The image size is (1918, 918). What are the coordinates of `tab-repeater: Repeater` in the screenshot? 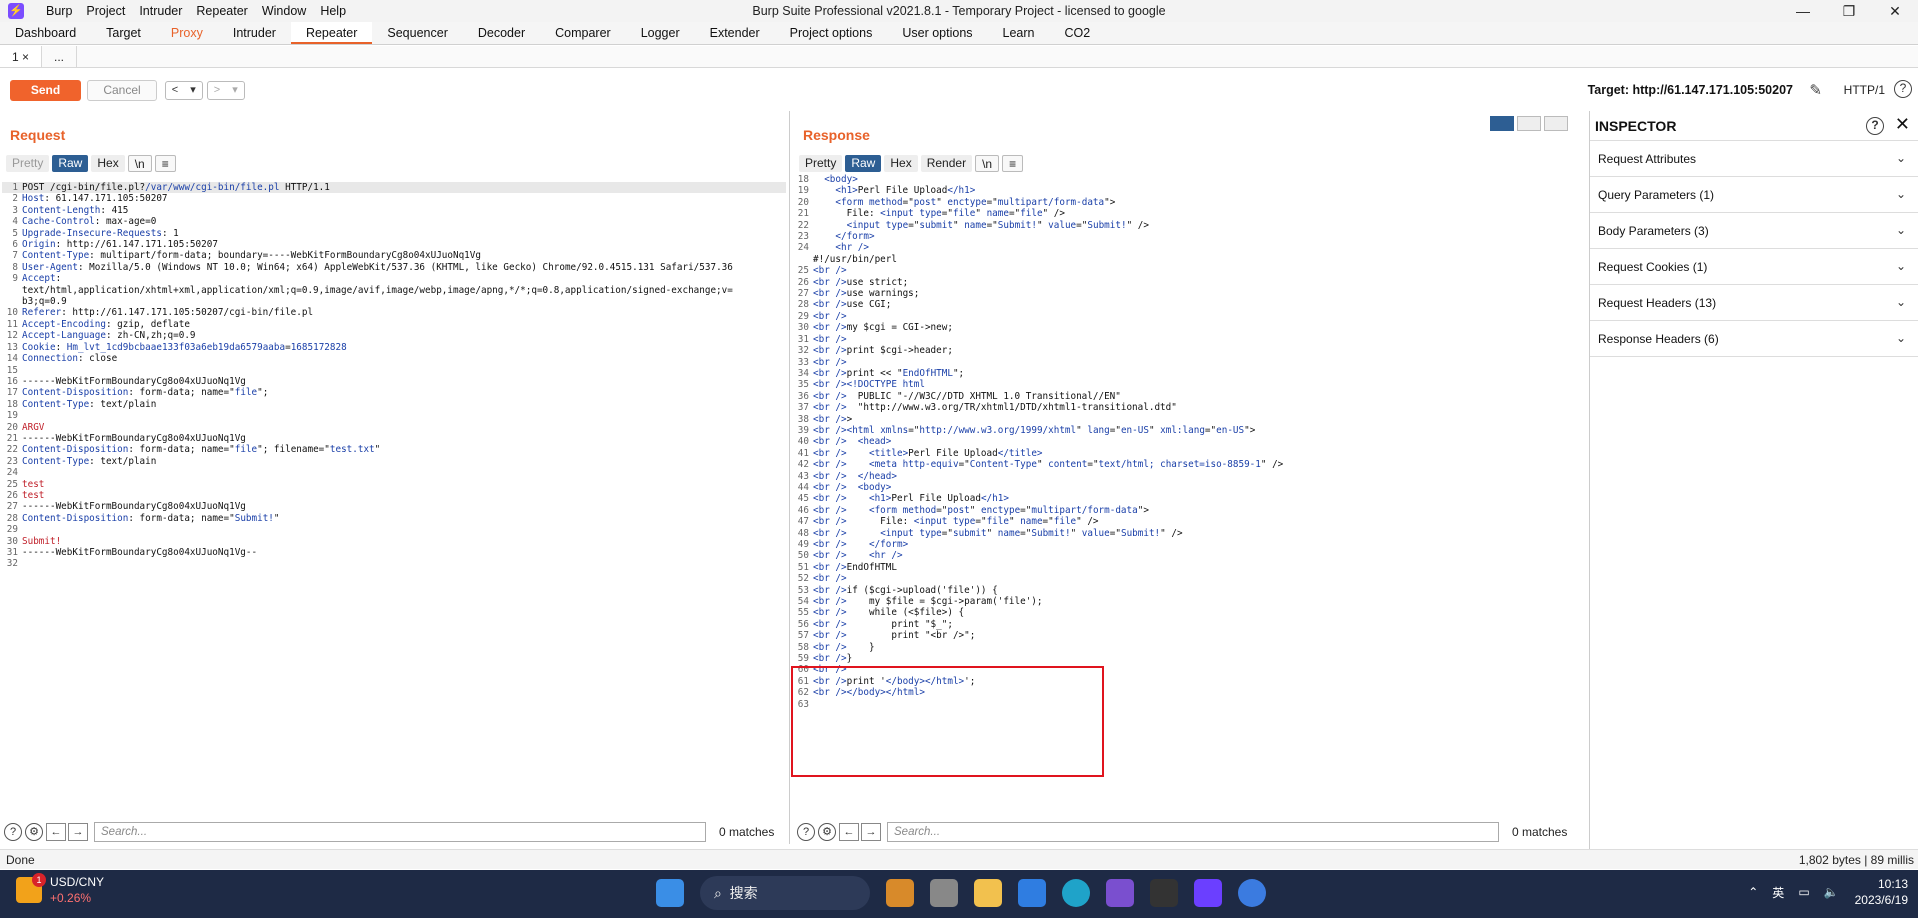 It's located at (331, 33).